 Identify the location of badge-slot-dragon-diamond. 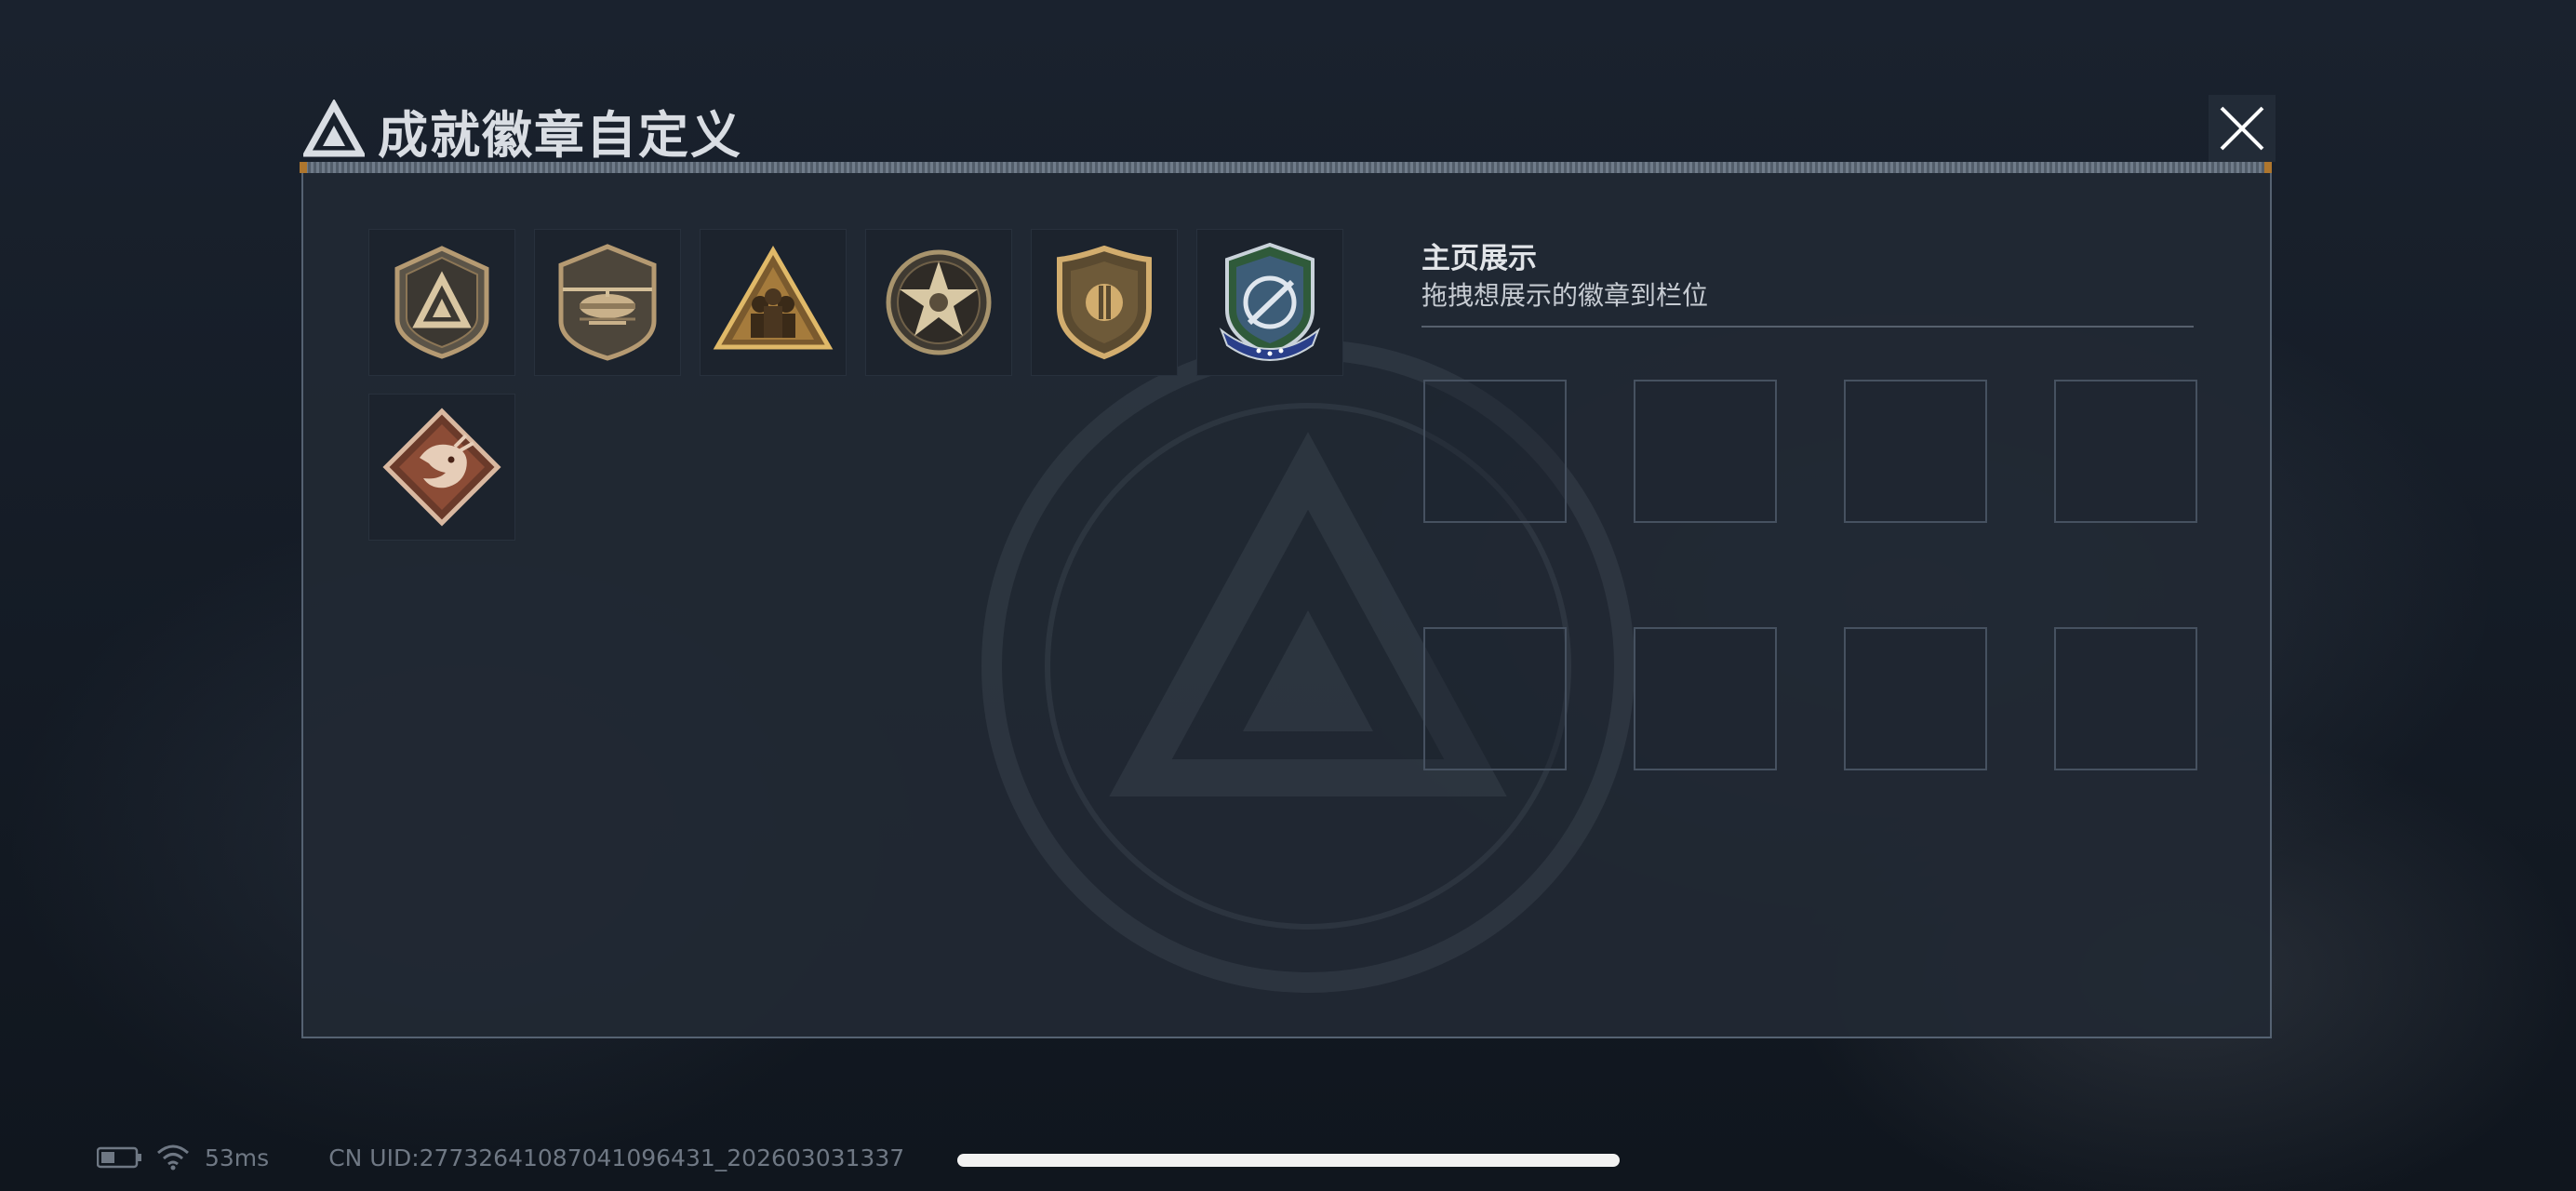
(441, 467).